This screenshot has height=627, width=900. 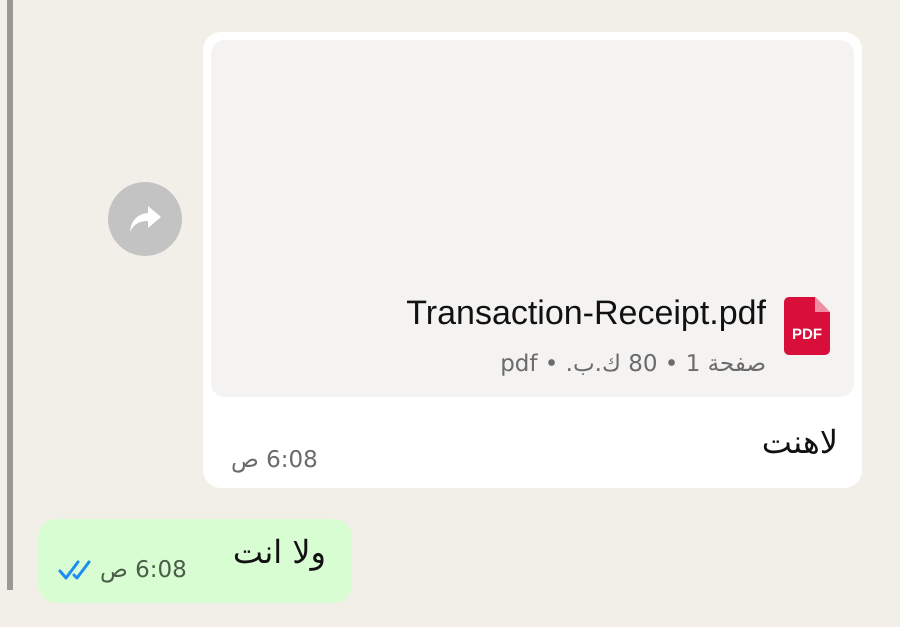 What do you see at coordinates (807, 326) in the screenshot?
I see `pdf-icon: PDF` at bounding box center [807, 326].